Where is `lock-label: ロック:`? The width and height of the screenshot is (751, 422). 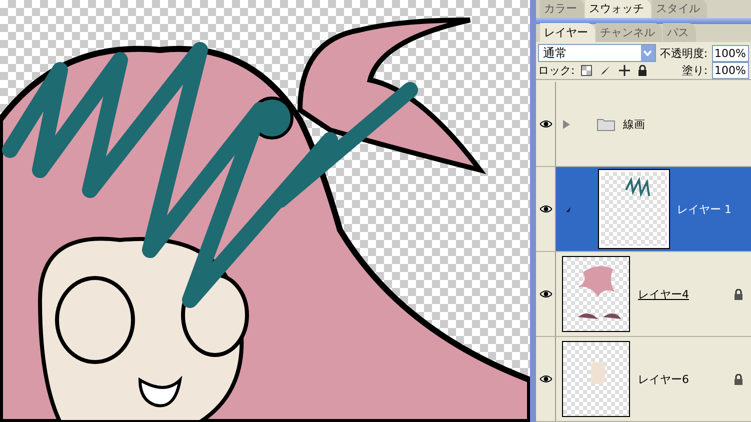 lock-label: ロック: is located at coordinates (556, 70).